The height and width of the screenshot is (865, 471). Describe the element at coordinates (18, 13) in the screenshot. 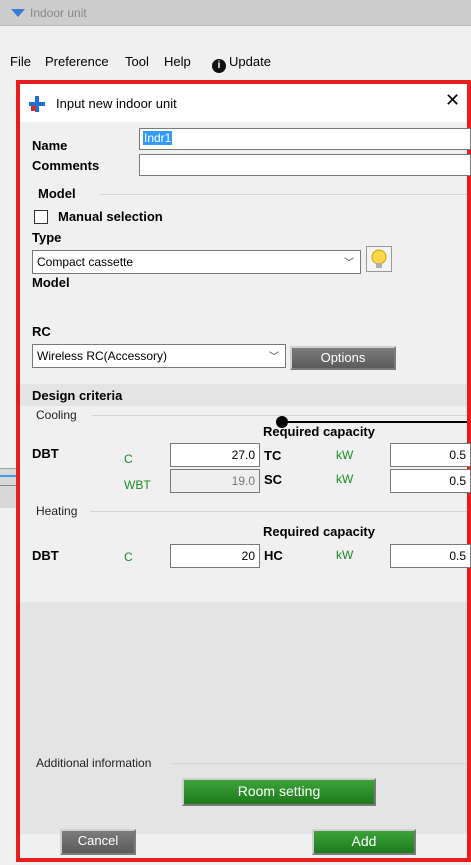

I see `app-icon` at that location.